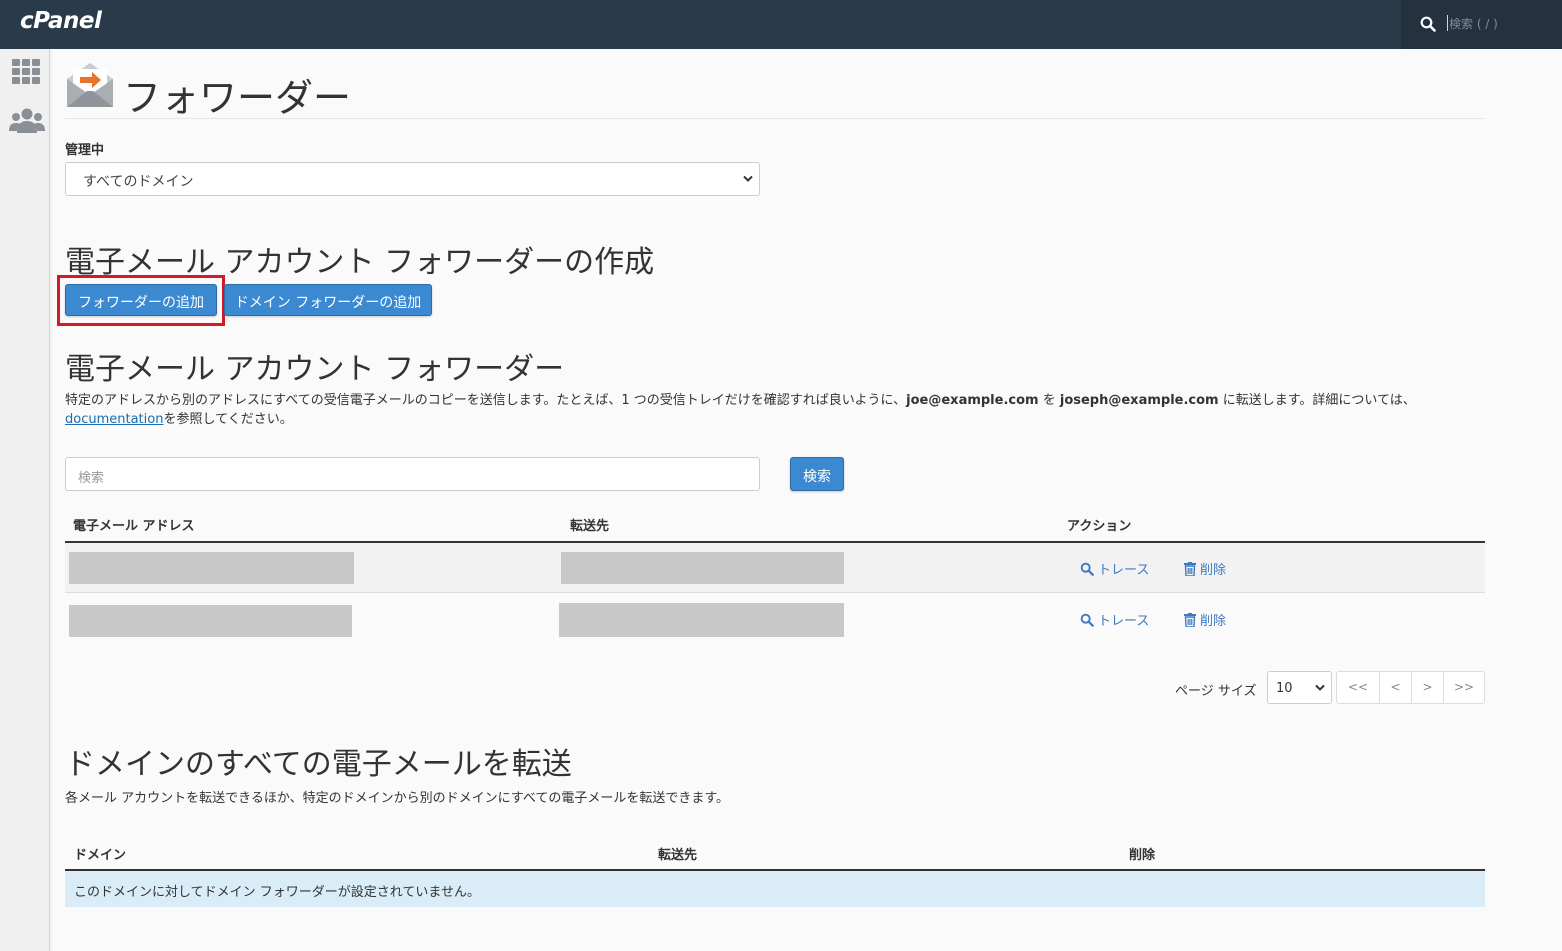 Image resolution: width=1562 pixels, height=951 pixels. I want to click on last-page-button: >>, so click(1463, 687).